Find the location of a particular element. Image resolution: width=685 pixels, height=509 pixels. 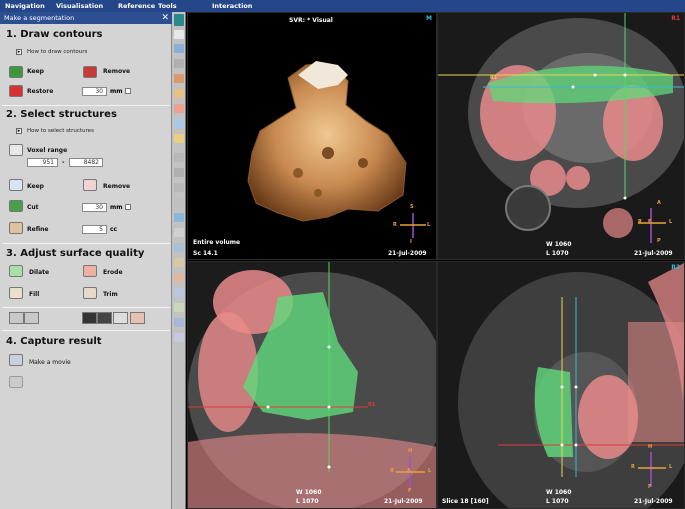

keep-structure-label: Keep is located at coordinates (35, 186).